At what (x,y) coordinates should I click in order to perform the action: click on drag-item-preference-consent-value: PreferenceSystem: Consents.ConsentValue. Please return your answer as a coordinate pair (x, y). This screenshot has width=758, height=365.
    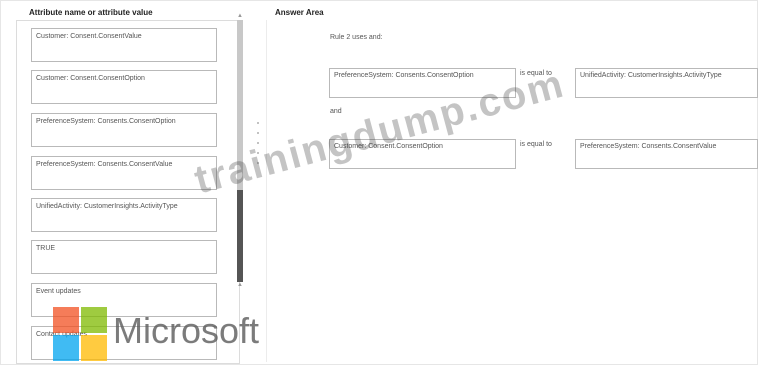
    Looking at the image, I should click on (124, 173).